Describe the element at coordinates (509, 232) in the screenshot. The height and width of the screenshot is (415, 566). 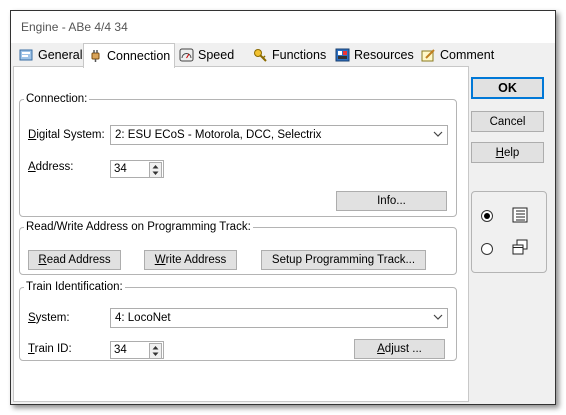
I see `view-mode-group` at that location.